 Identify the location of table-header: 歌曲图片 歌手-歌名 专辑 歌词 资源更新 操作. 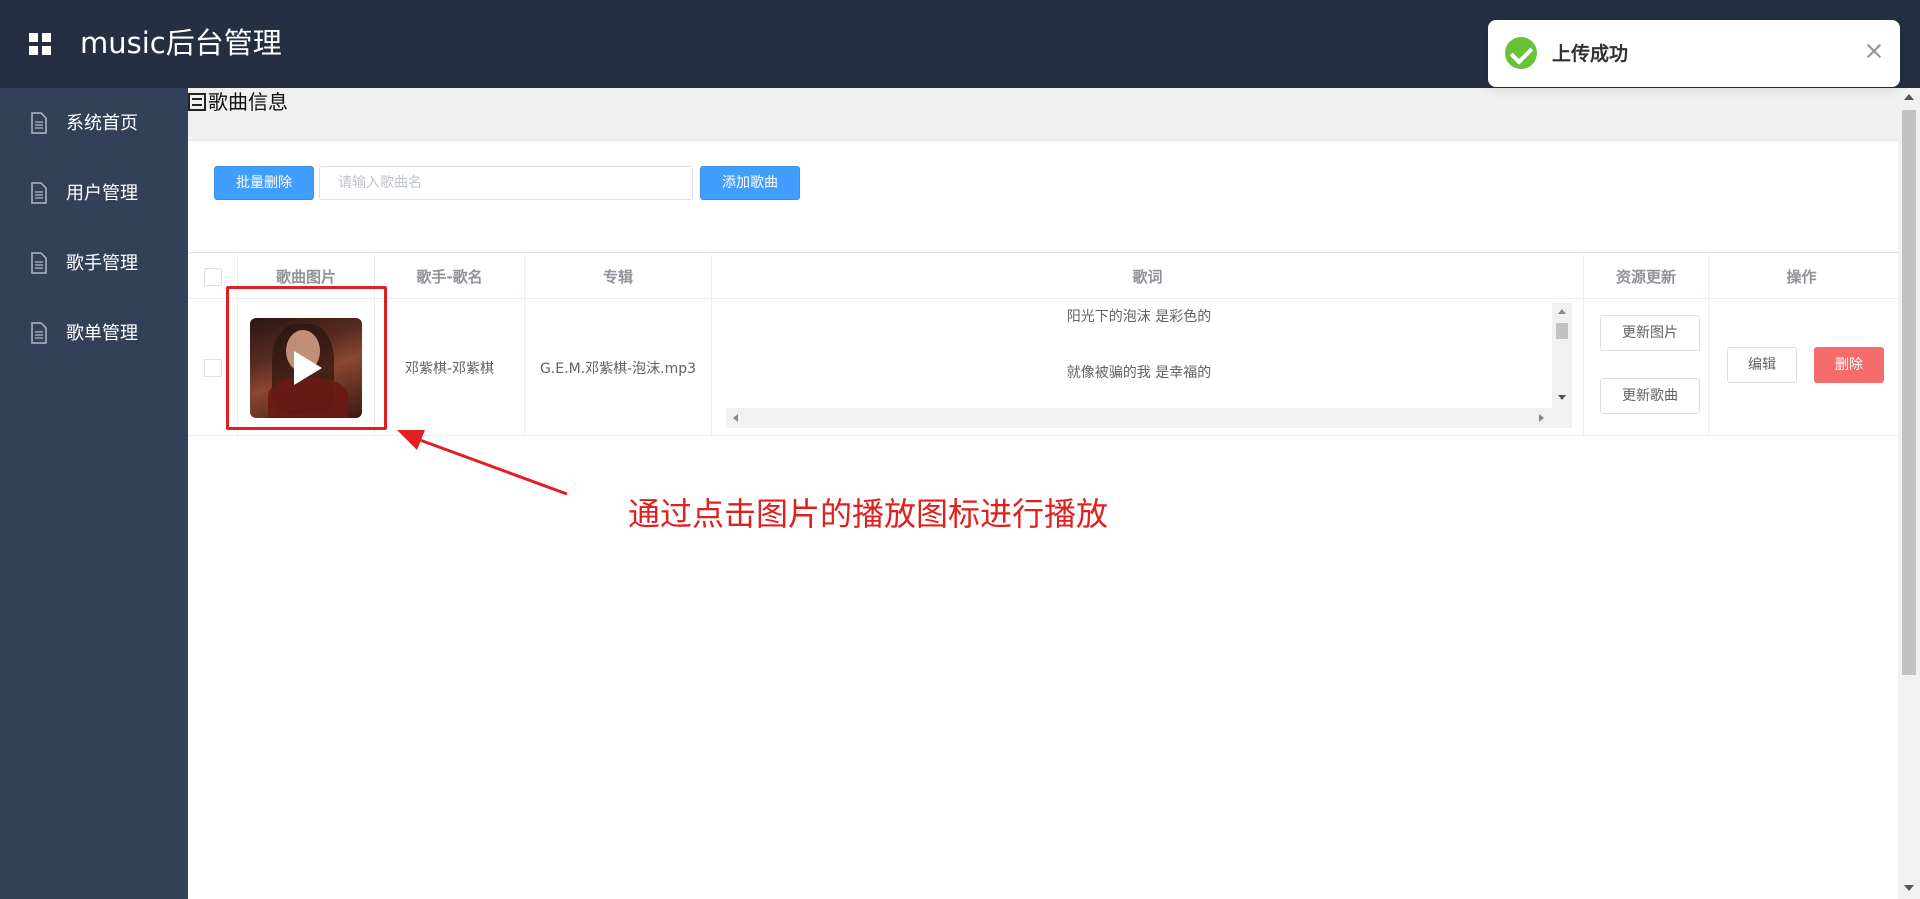
(1044, 277).